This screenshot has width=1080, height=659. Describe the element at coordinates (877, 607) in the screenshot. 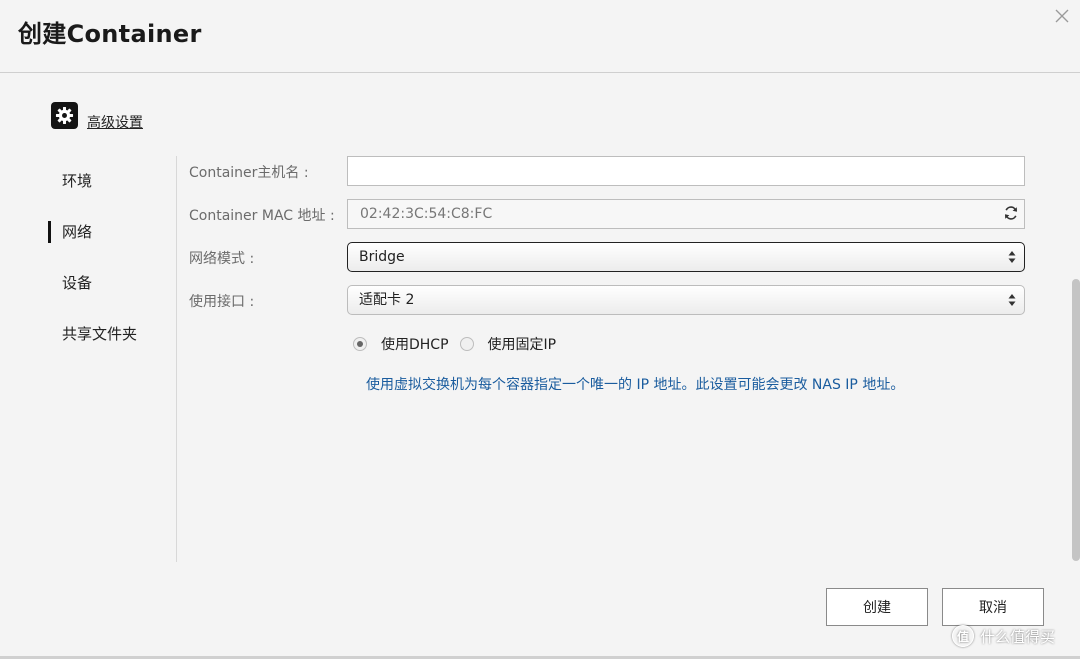

I see `create-button: 创建` at that location.